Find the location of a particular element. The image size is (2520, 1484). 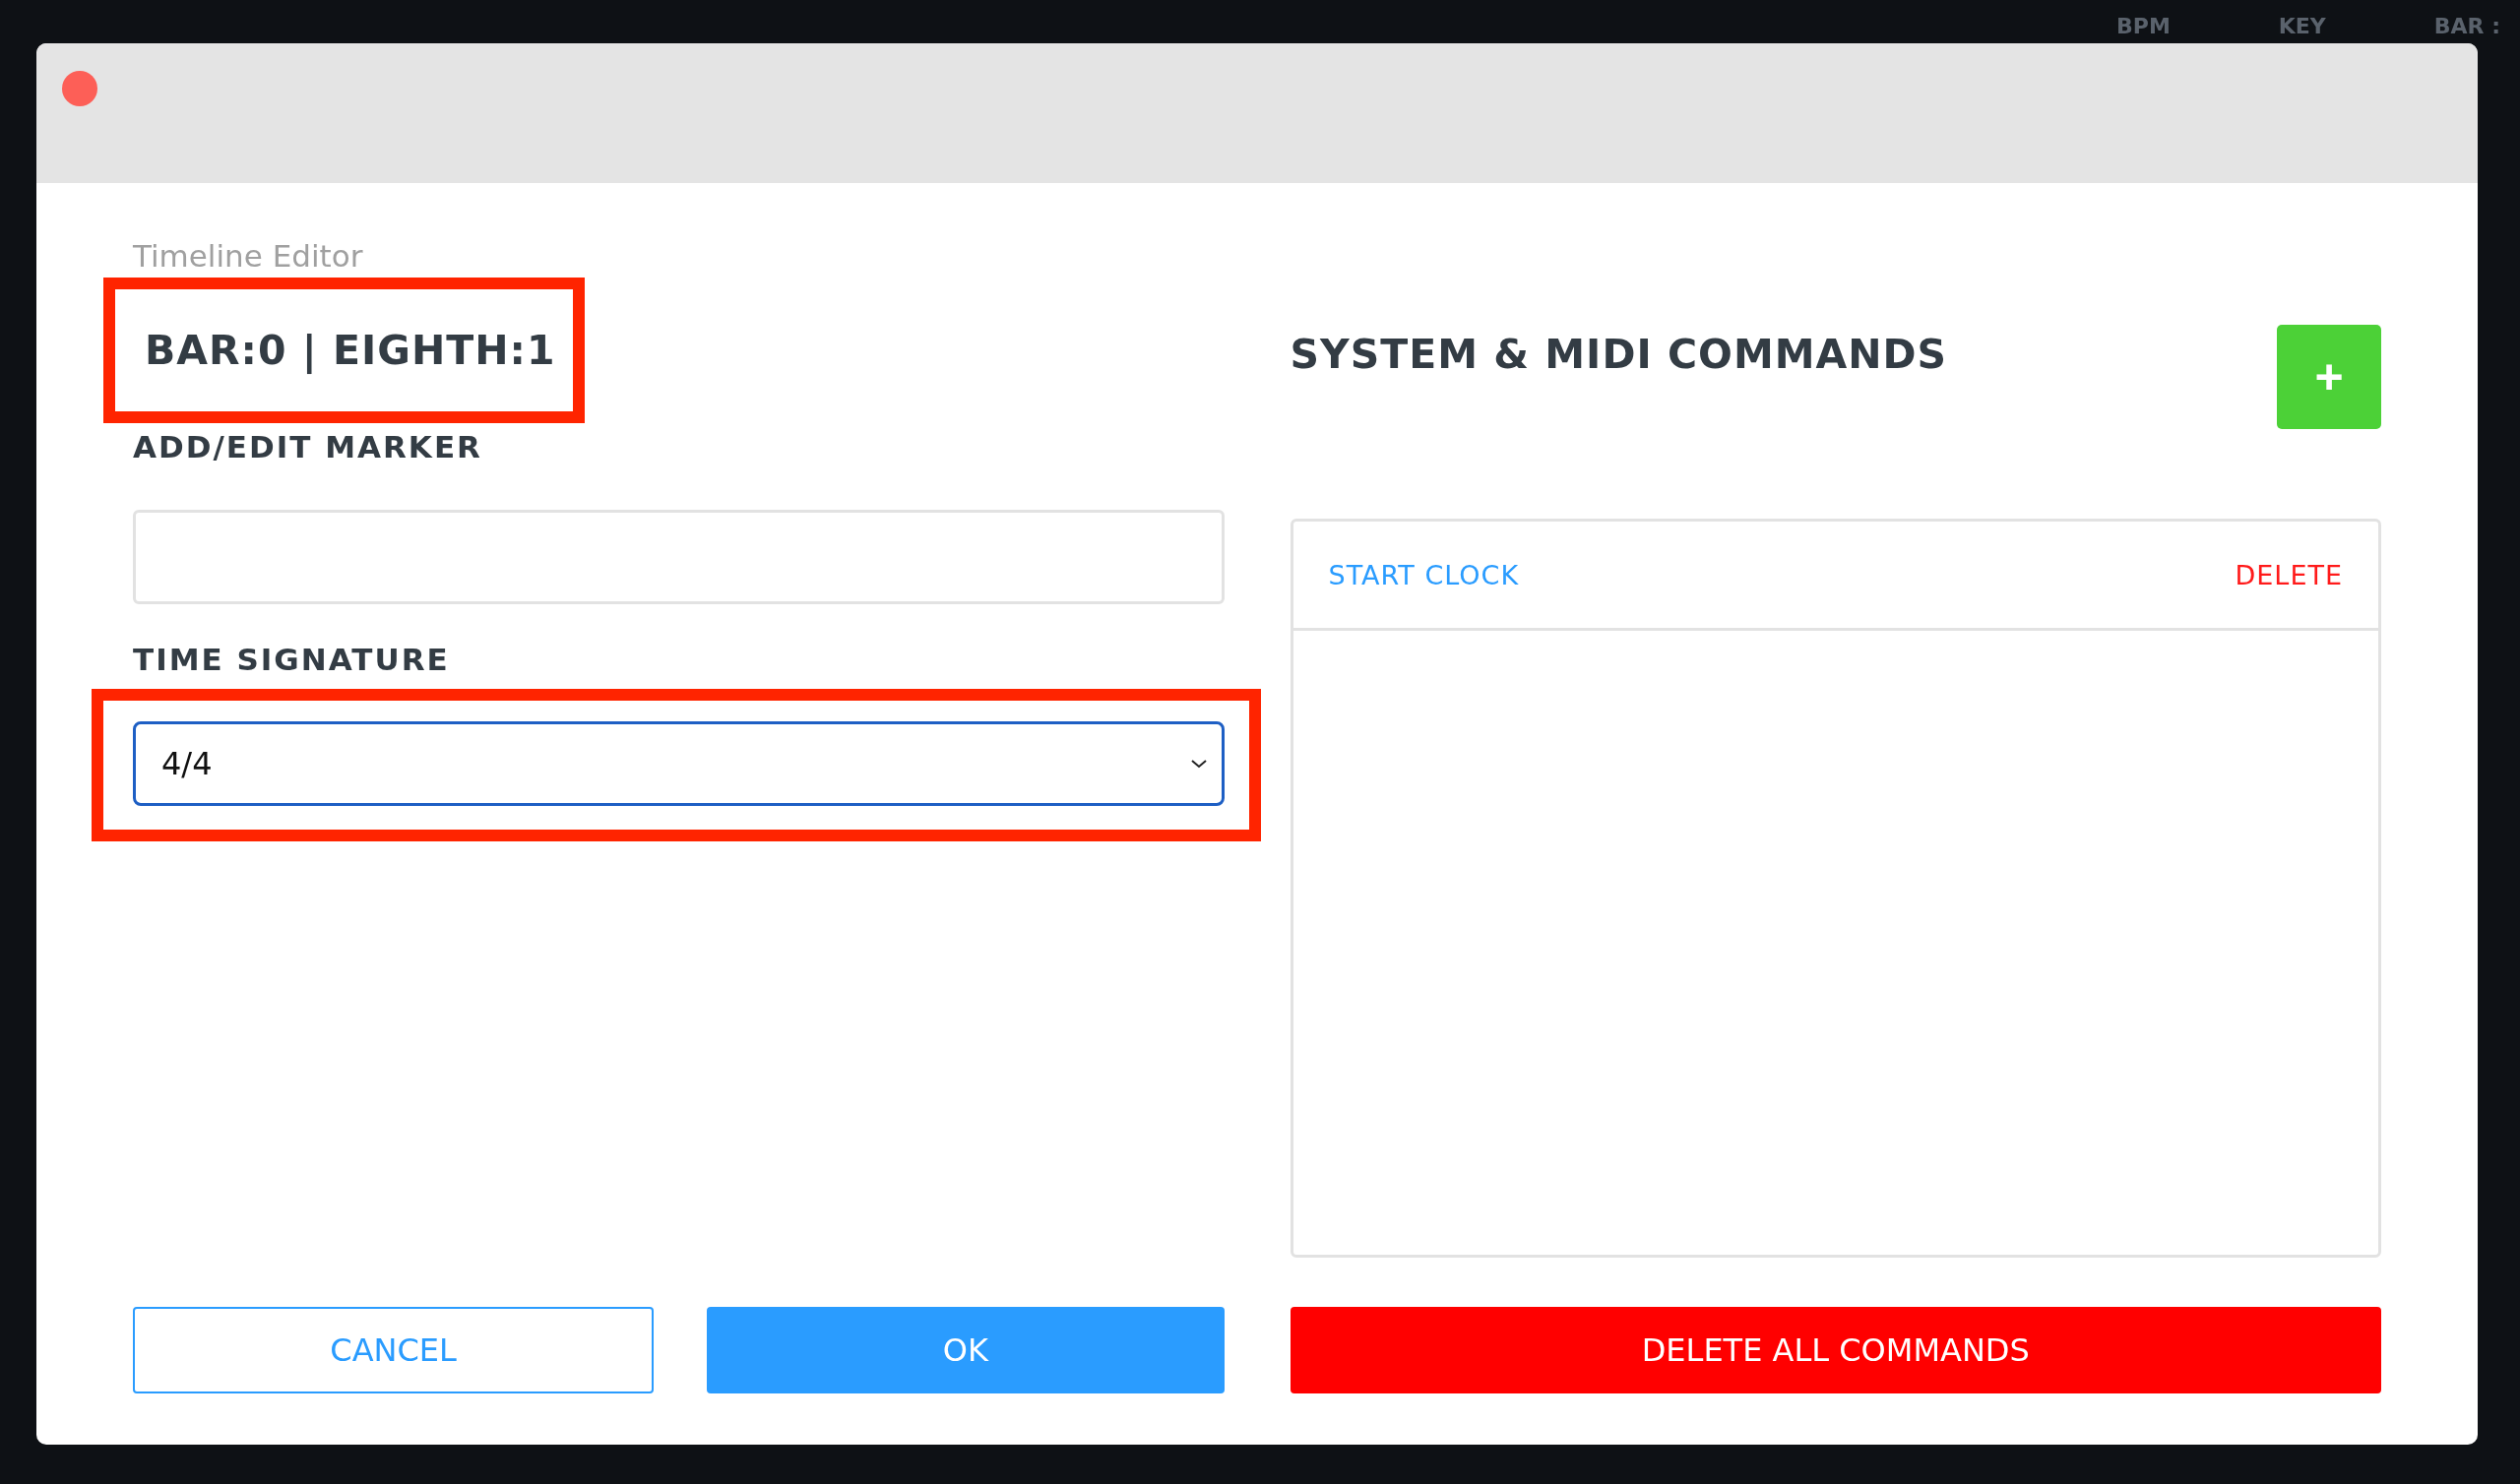

position-heading: BAR:0 | EIGHTH:1 is located at coordinates (350, 351).